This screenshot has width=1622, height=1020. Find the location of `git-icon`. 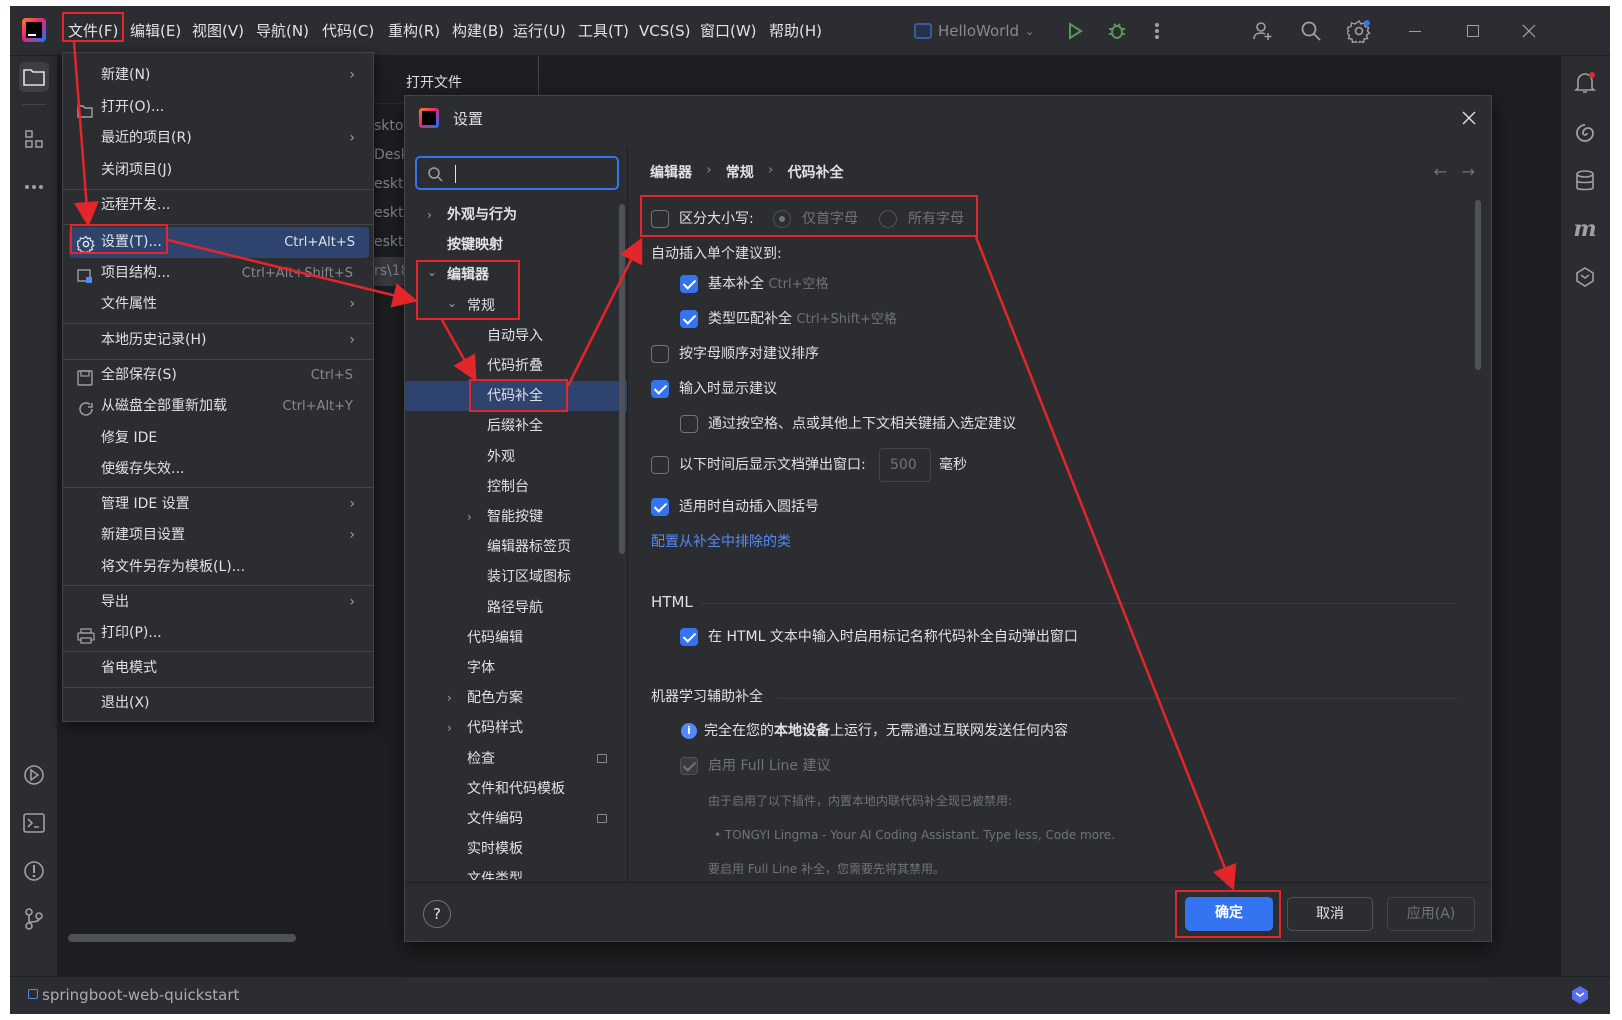

git-icon is located at coordinates (34, 919).